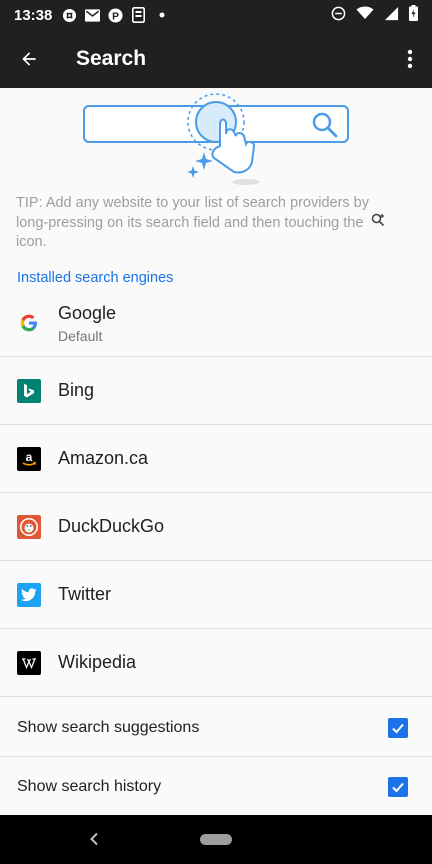  Describe the element at coordinates (138, 15) in the screenshot. I see `sim-icon` at that location.